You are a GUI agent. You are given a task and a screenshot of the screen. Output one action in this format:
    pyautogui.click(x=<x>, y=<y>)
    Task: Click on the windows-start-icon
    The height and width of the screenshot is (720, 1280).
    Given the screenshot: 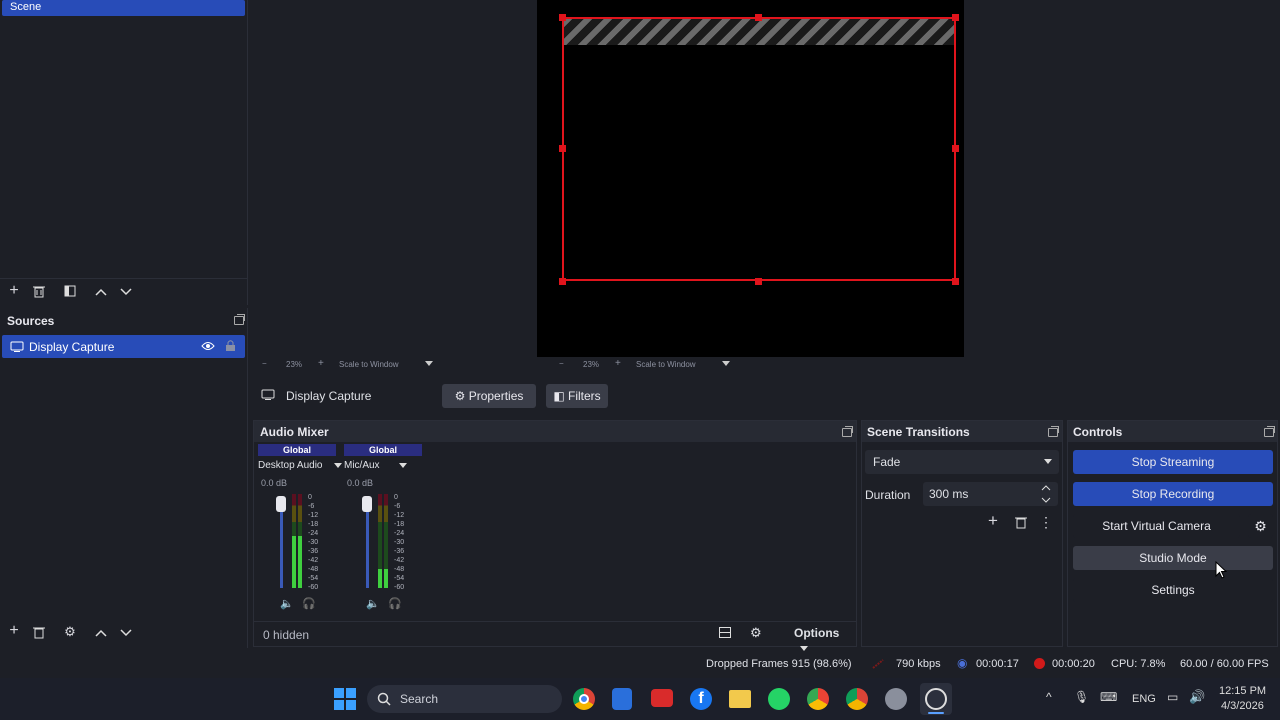 What is the action you would take?
    pyautogui.click(x=345, y=699)
    